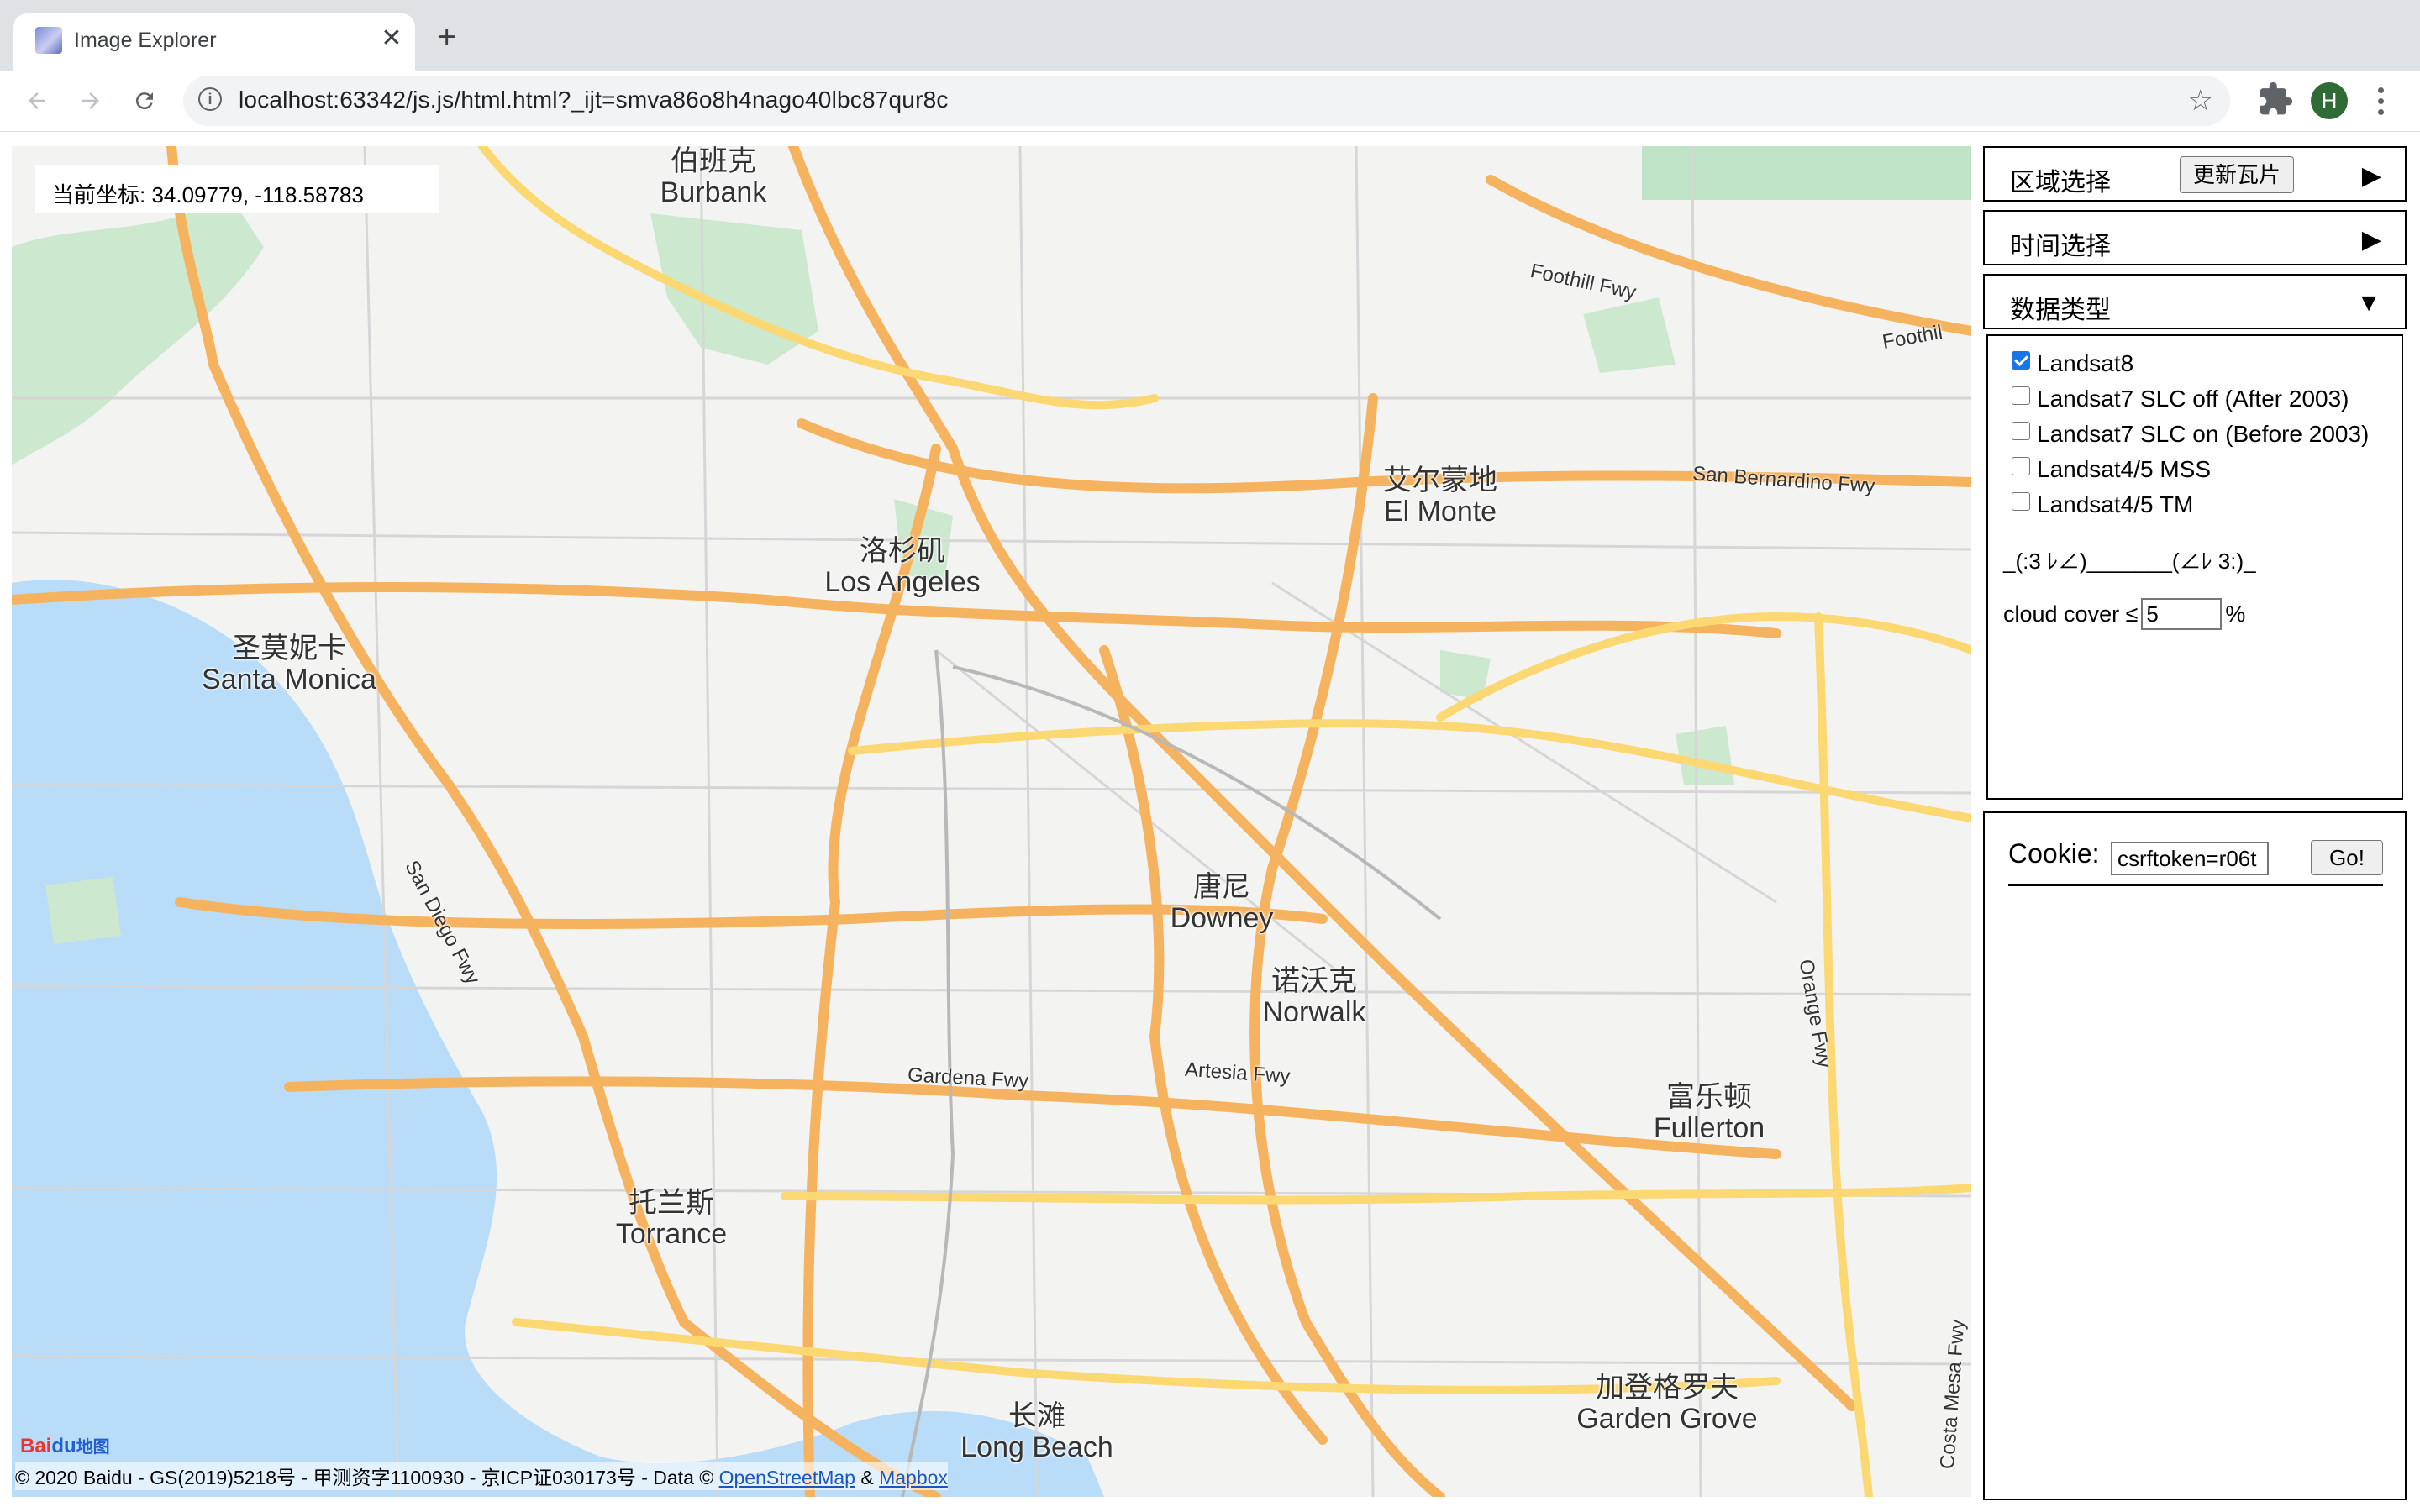 Image resolution: width=2420 pixels, height=1512 pixels. Describe the element at coordinates (2368, 303) in the screenshot. I see `collapse-arrow-icon: ▼` at that location.